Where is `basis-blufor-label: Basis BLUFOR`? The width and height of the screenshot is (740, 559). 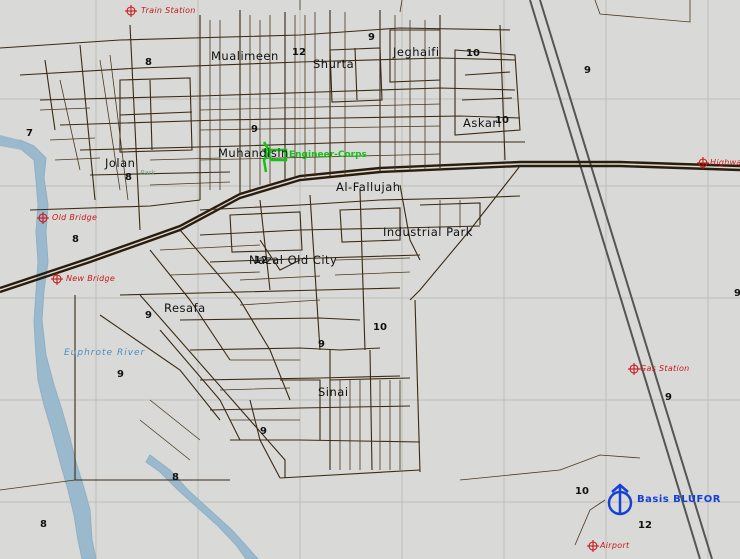 basis-blufor-label: Basis BLUFOR is located at coordinates (679, 500).